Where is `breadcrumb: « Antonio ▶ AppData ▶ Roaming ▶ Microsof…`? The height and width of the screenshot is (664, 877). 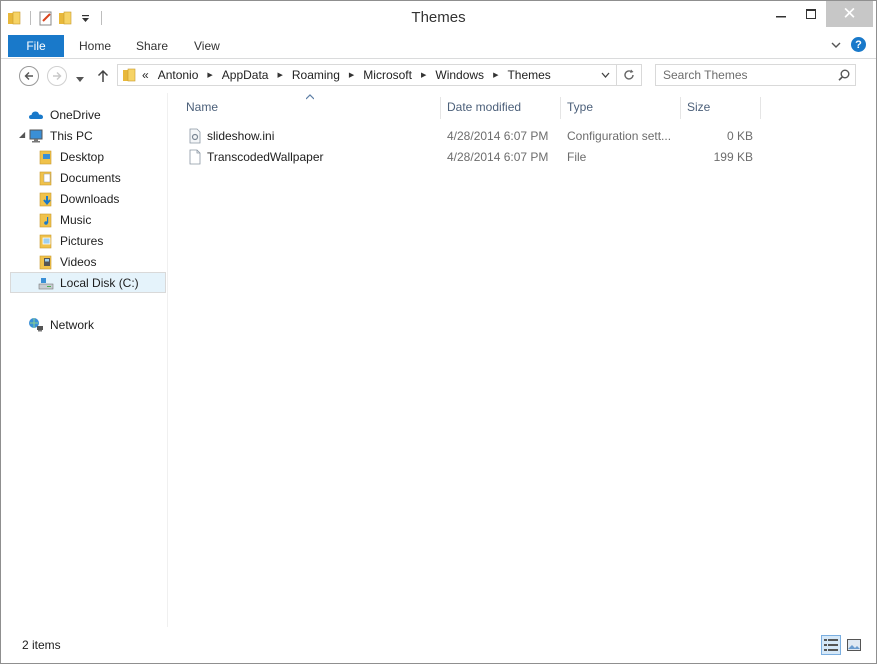
breadcrumb: « Antonio ▶ AppData ▶ Roaming ▶ Microsof… is located at coordinates (356, 75).